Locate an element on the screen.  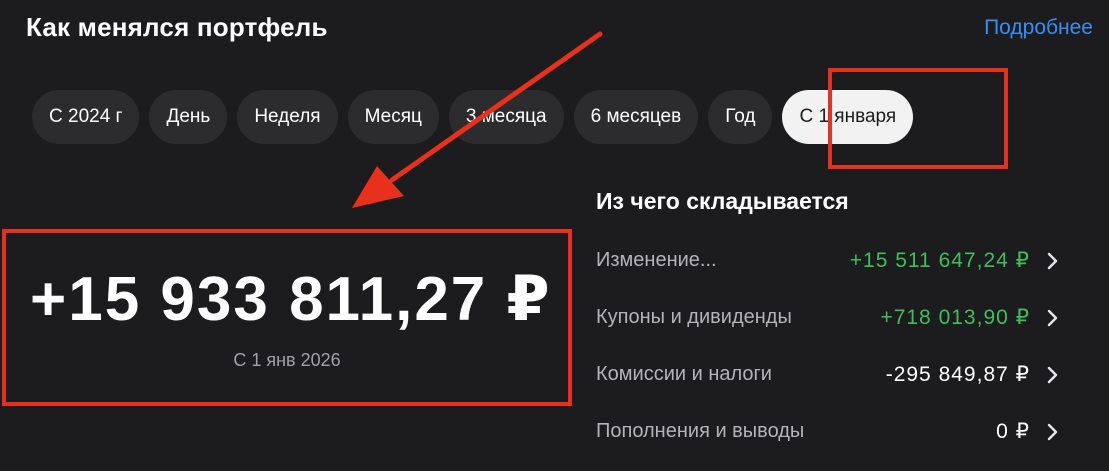
tab-since-jan-1: С 1 января is located at coordinates (848, 117).